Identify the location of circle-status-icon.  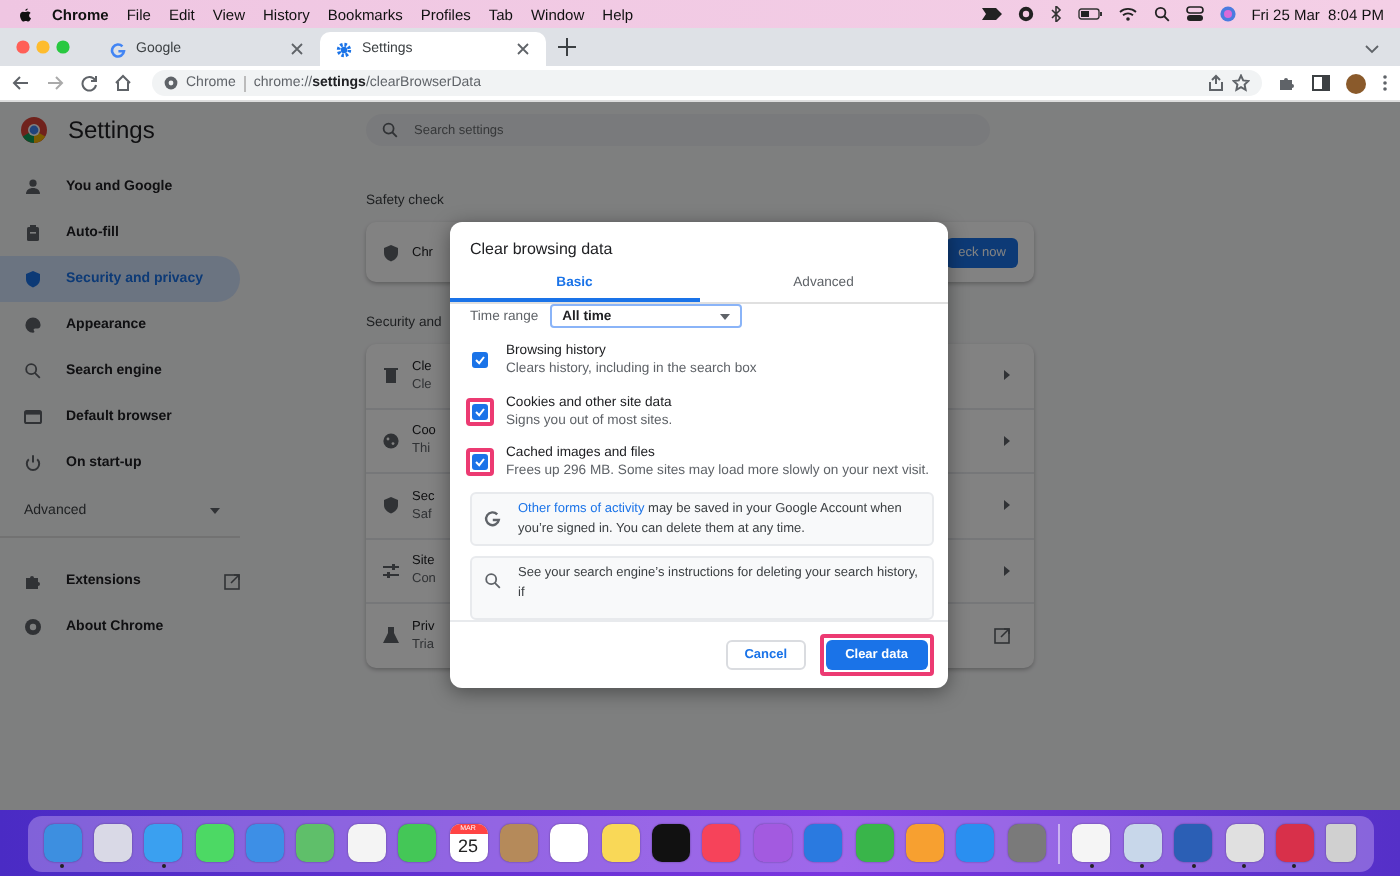
(1025, 14).